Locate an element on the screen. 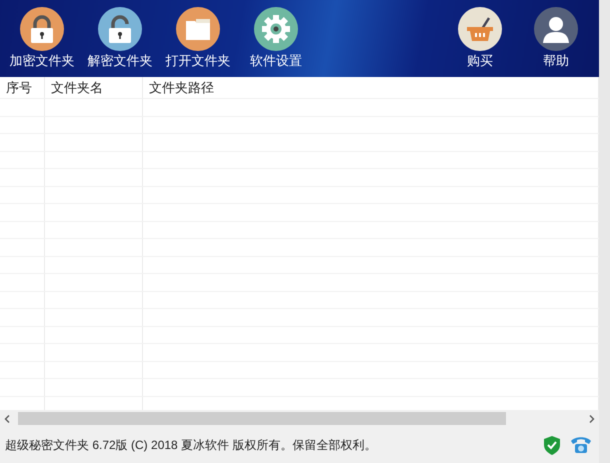 This screenshot has width=610, height=463. column-header: 文件夹路径 is located at coordinates (181, 88).